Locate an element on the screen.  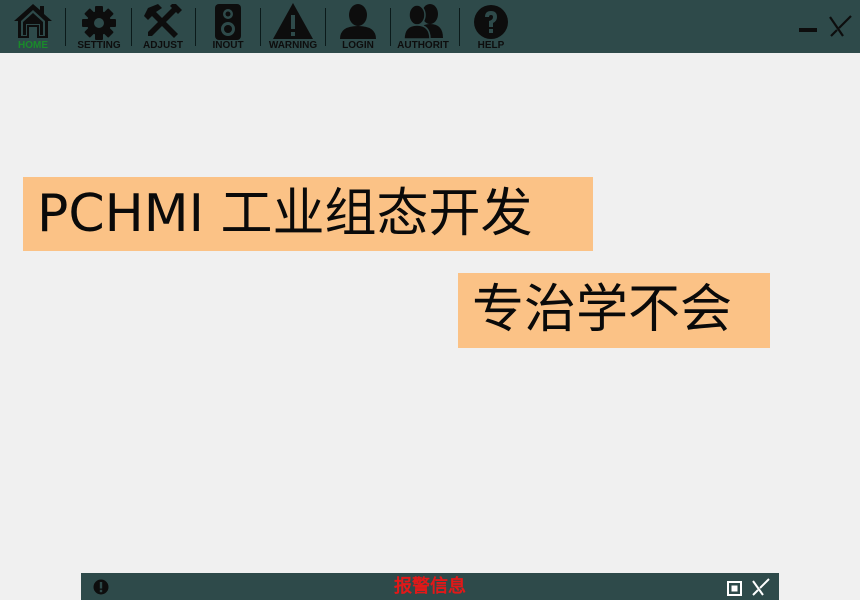
nav-setting-button: SETTING is located at coordinates (99, 26).